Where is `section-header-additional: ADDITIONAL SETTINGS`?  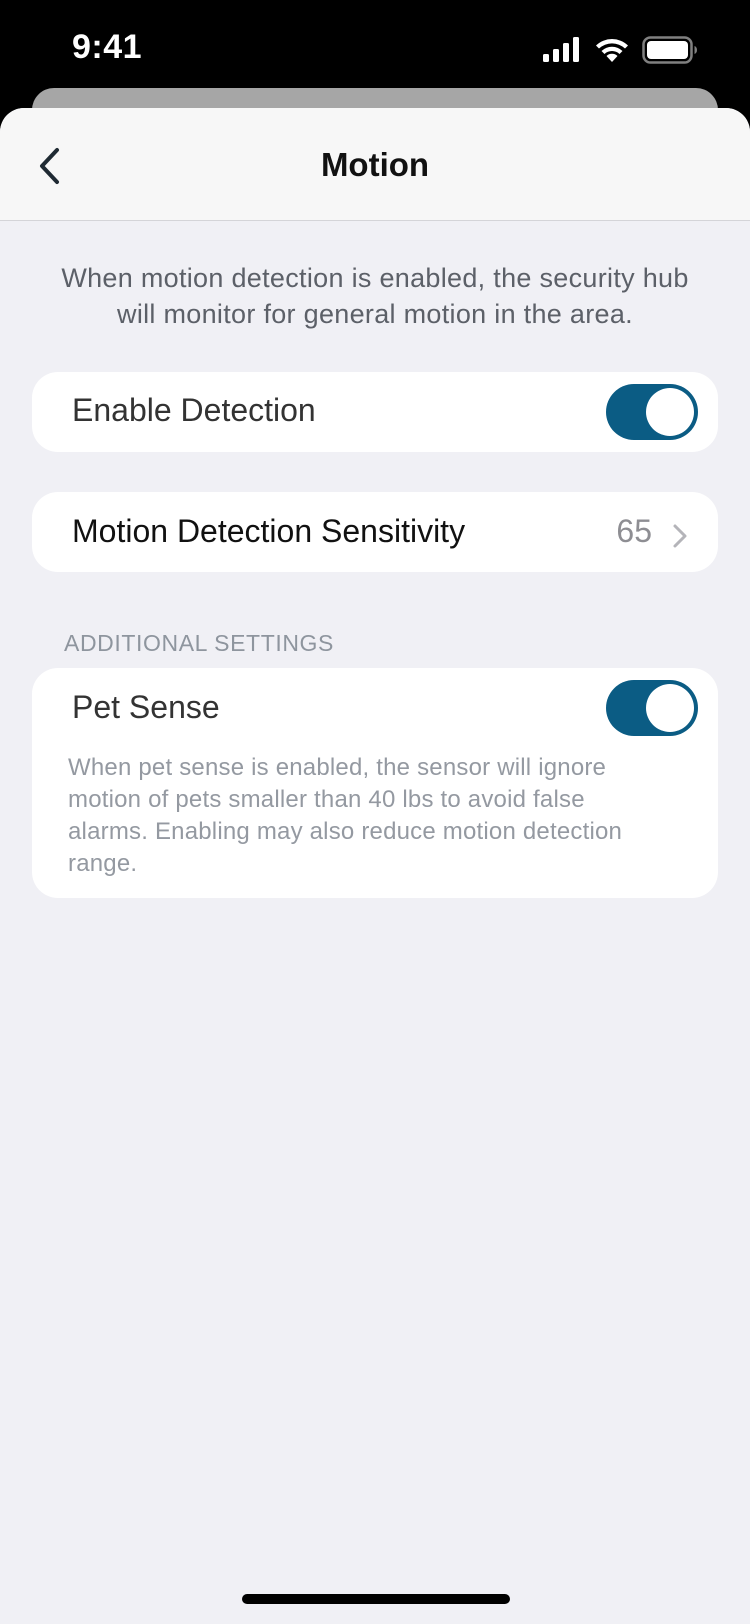
section-header-additional: ADDITIONAL SETTINGS is located at coordinates (199, 643).